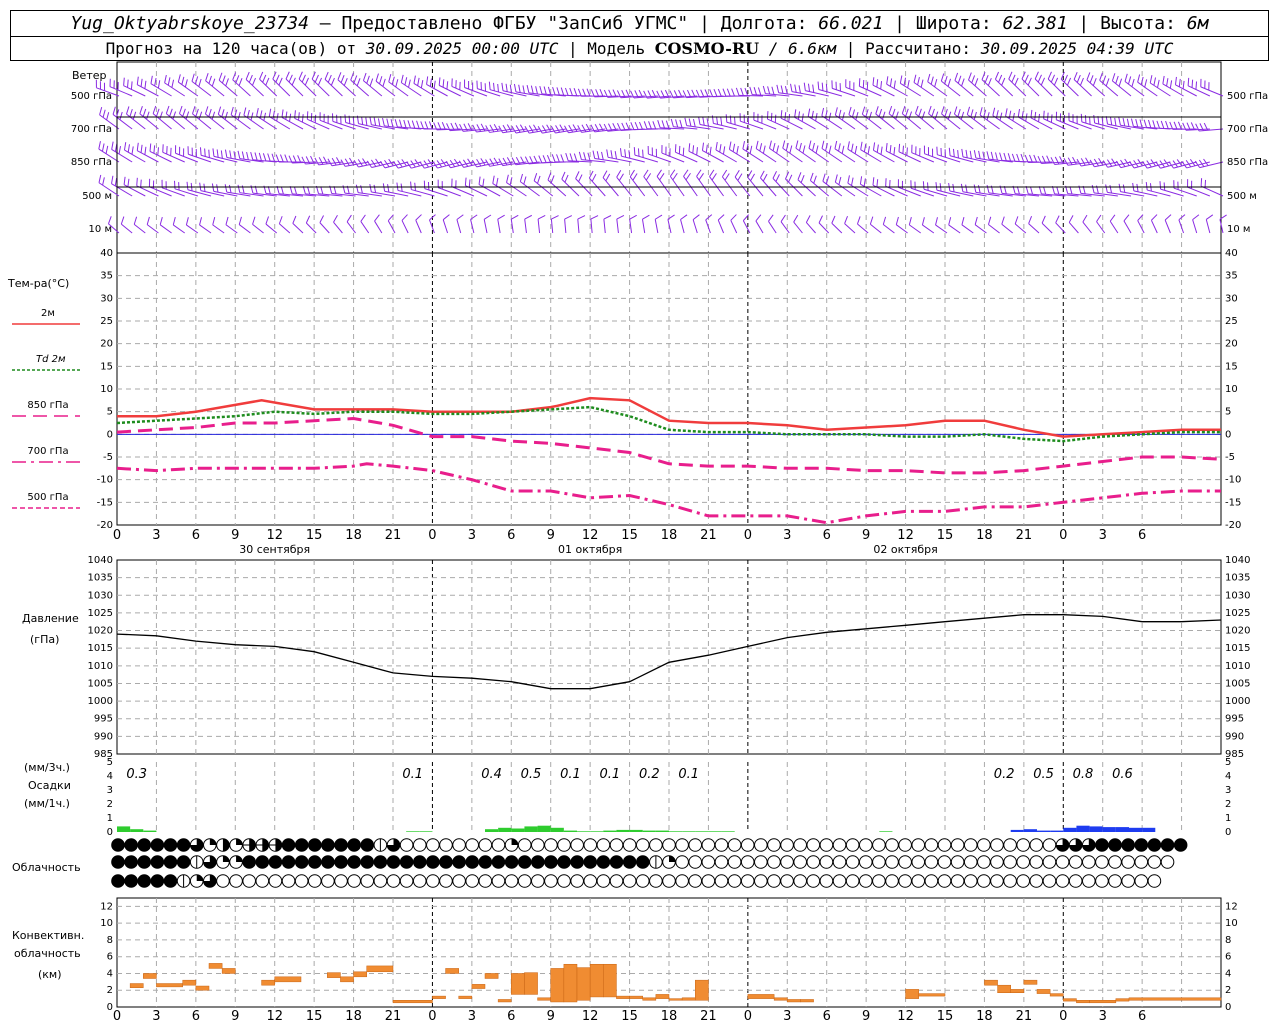  Describe the element at coordinates (1128, 845) in the screenshot. I see `cloud-full` at that location.